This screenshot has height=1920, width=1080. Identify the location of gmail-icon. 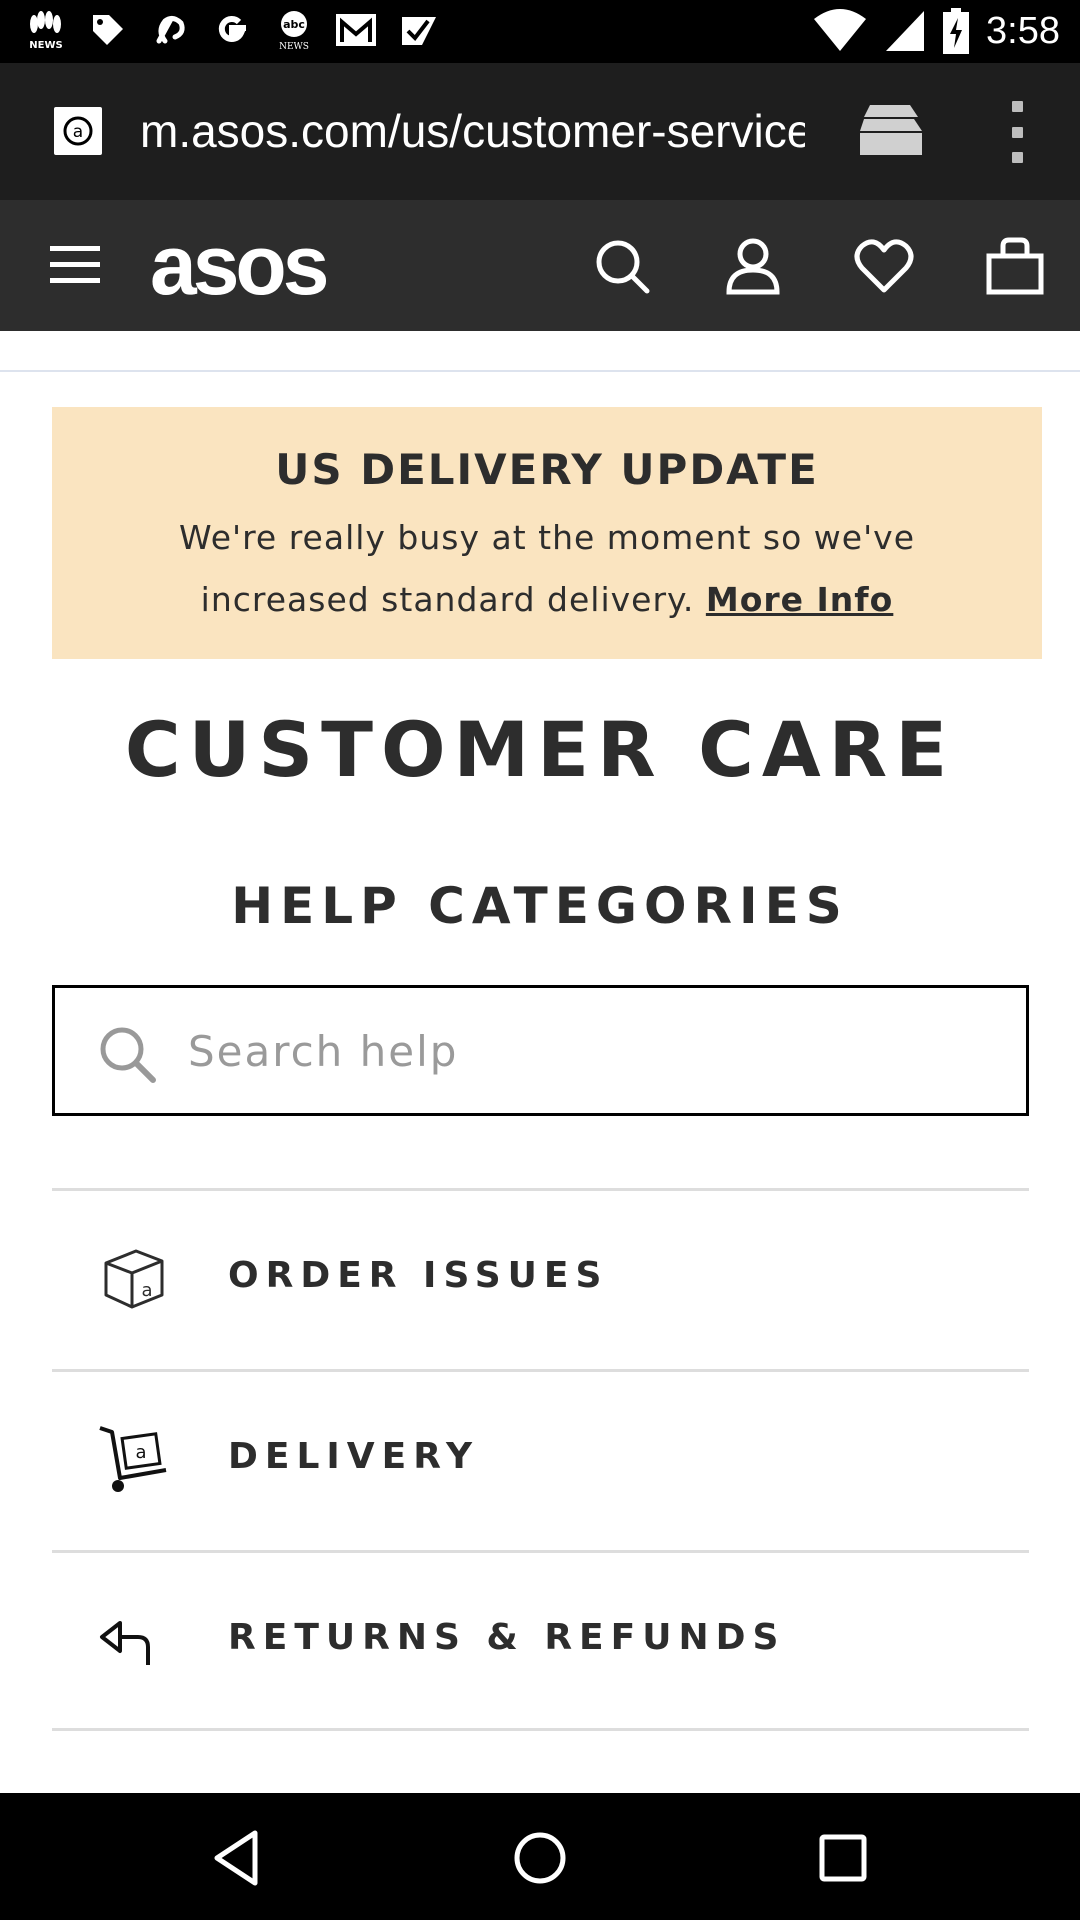
(356, 30).